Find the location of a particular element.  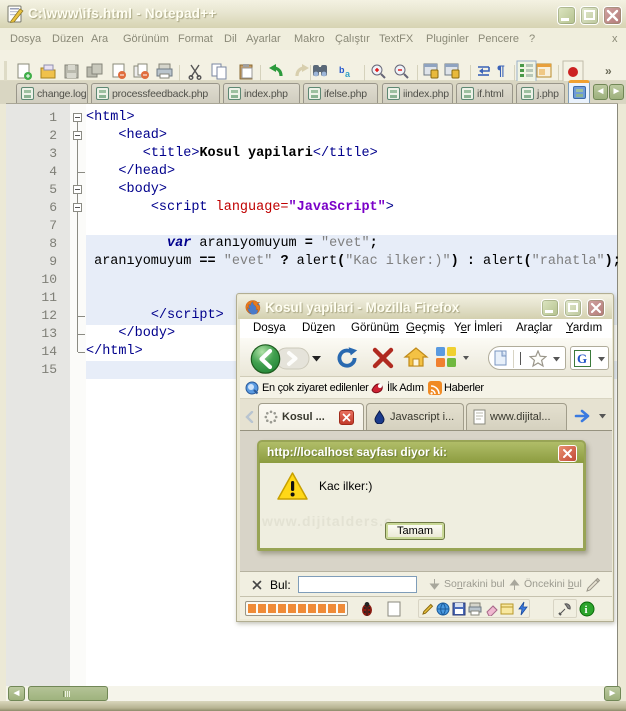

svg-text: i is located at coordinates (586, 610).